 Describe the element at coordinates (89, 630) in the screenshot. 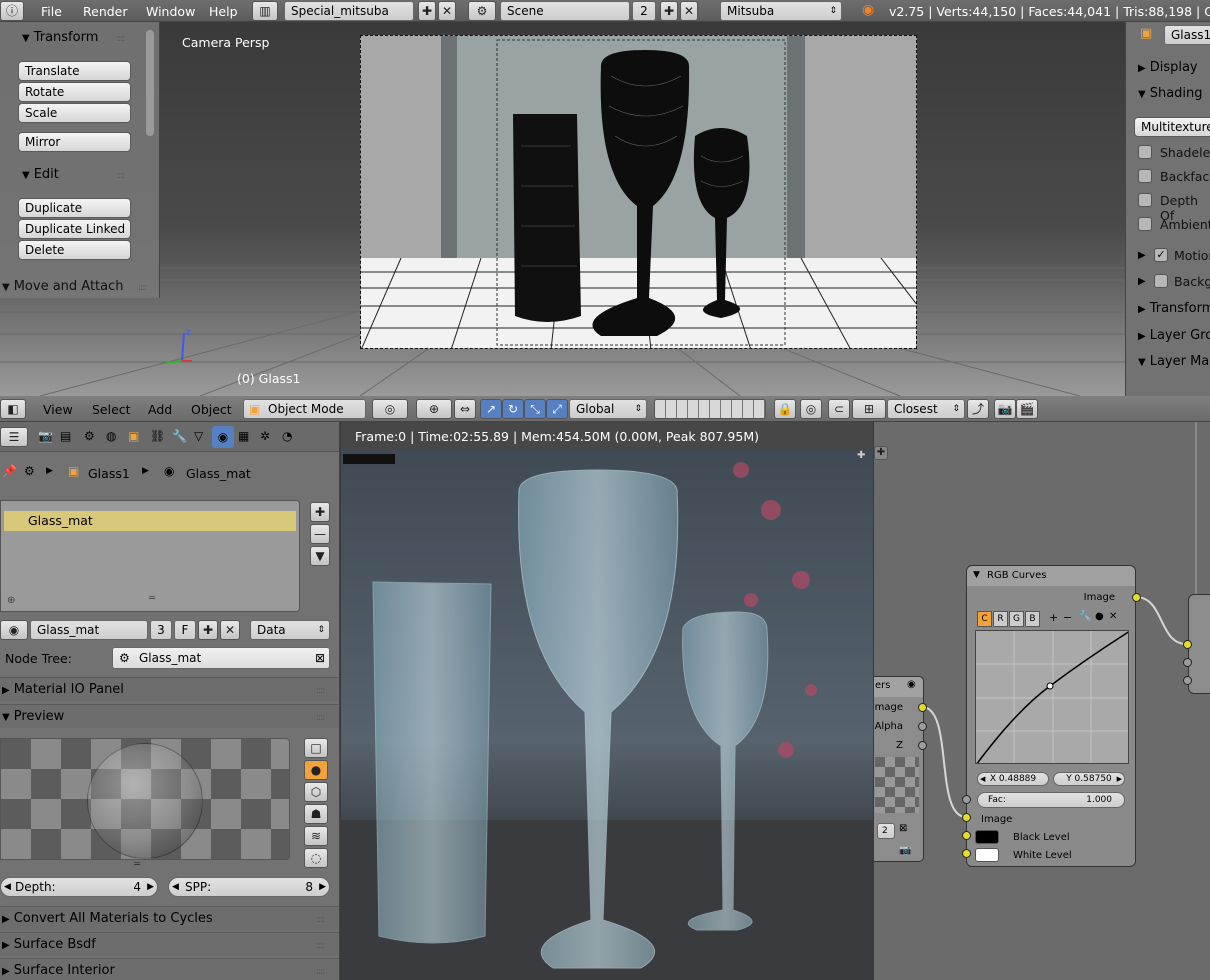

I see `material-name-field: Glass_mat` at that location.